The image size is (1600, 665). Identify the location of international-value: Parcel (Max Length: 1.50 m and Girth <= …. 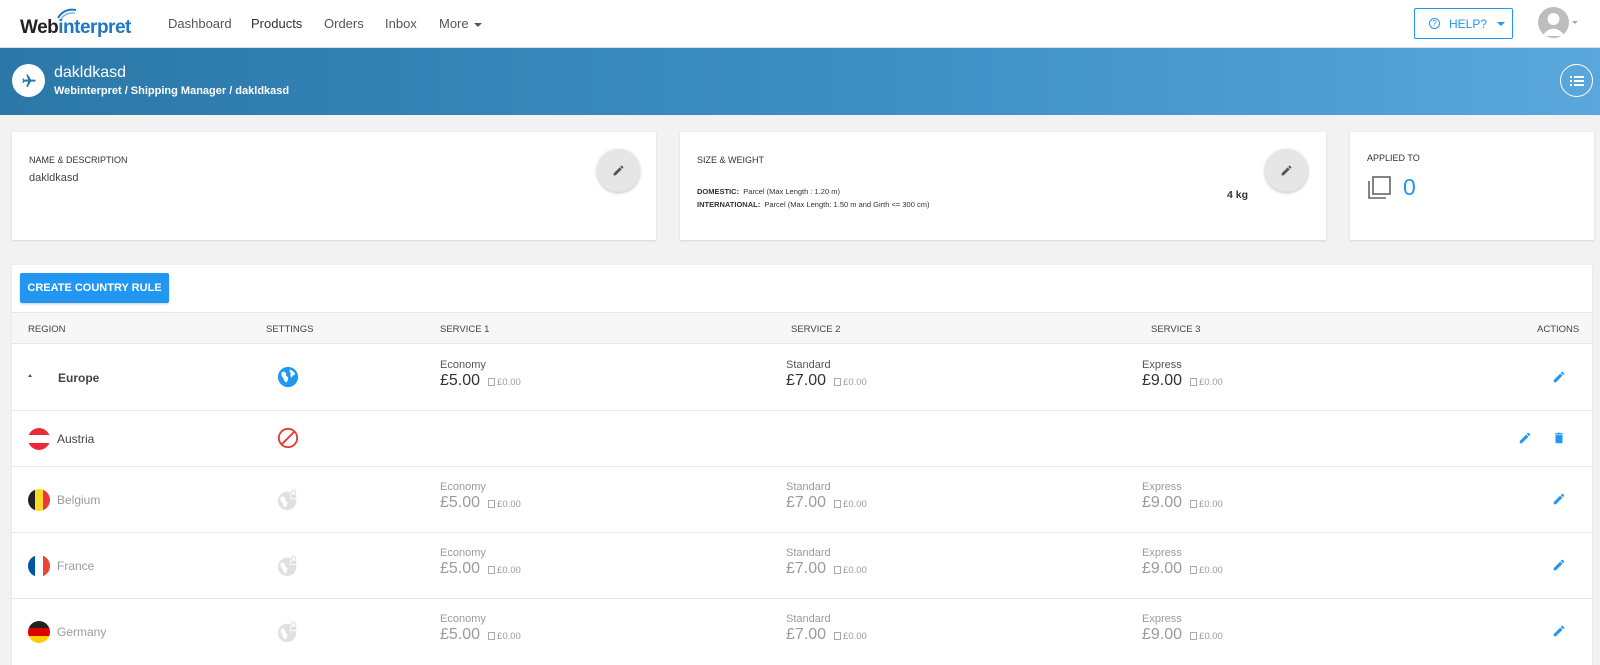
(847, 204).